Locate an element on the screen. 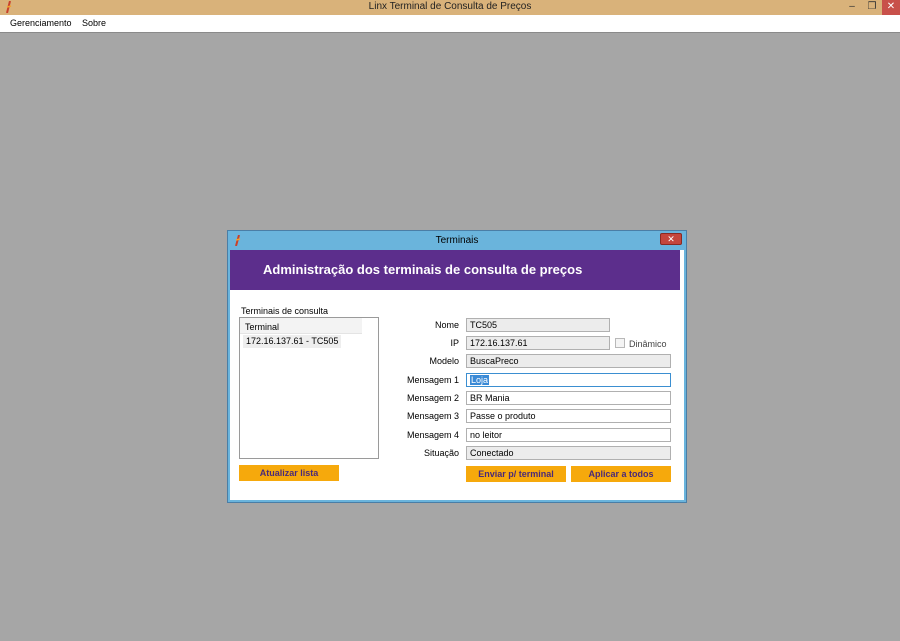 Image resolution: width=900 pixels, height=641 pixels. dinamico-label: Dinâmico is located at coordinates (648, 344).